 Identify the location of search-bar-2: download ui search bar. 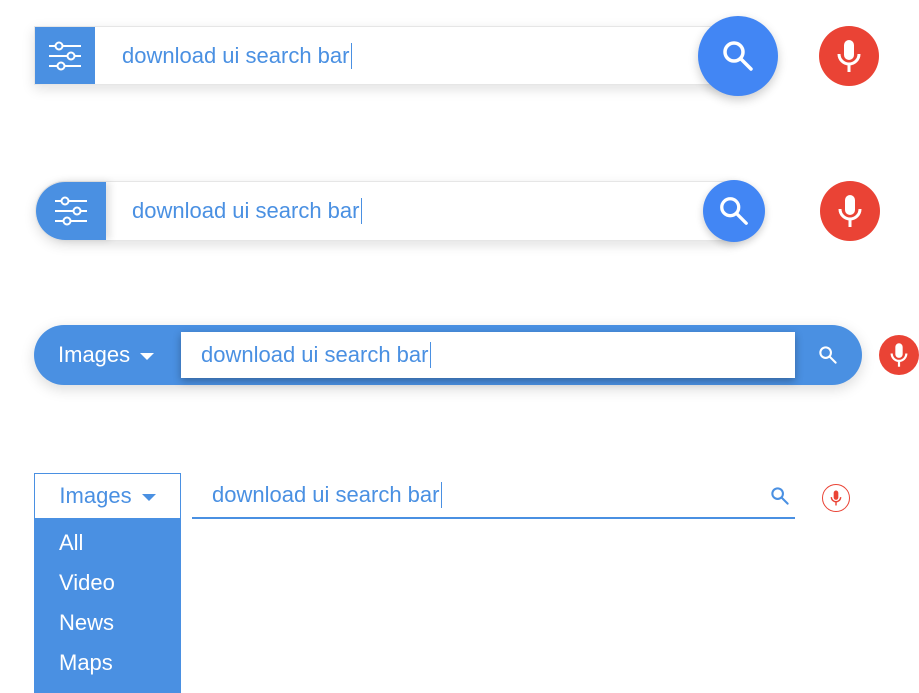
(385, 211).